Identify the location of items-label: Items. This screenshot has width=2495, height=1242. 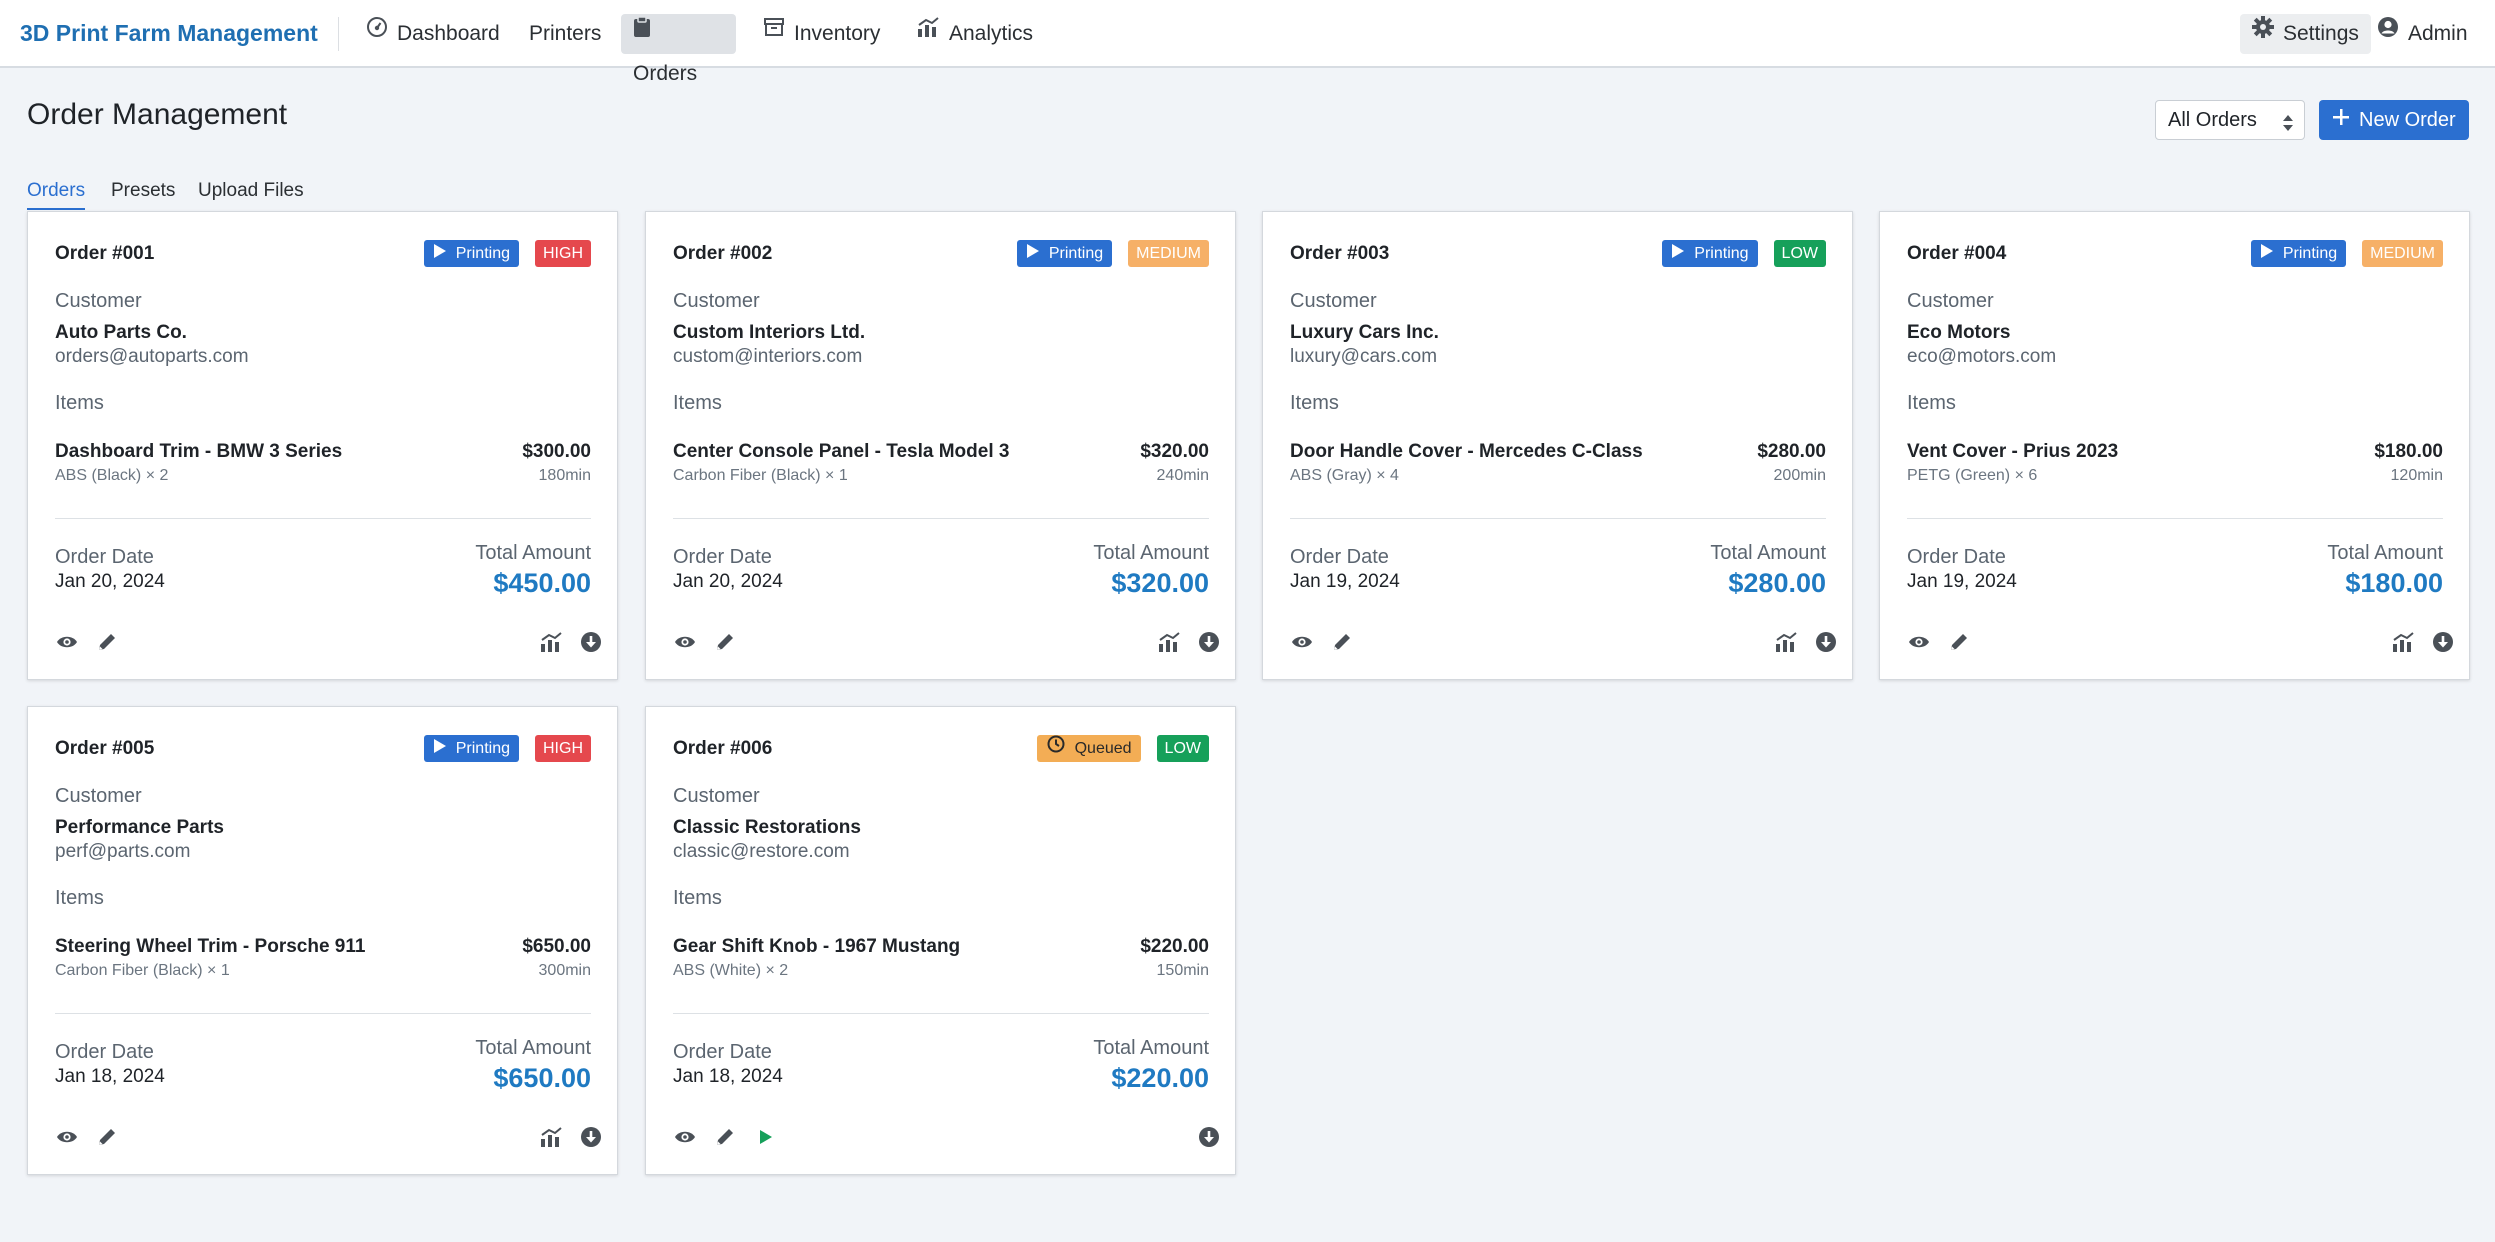
(1931, 403).